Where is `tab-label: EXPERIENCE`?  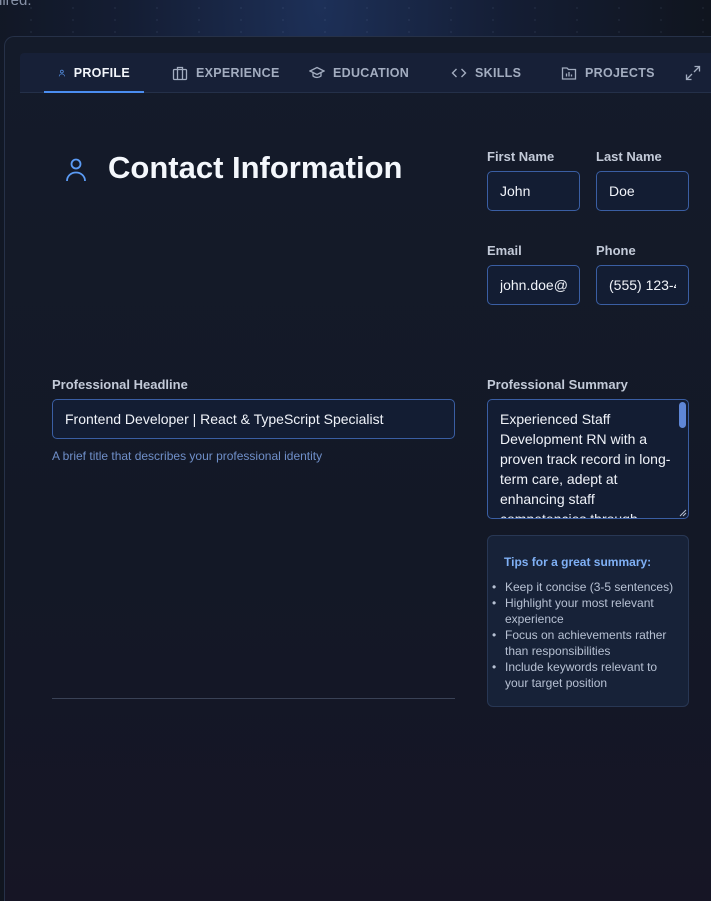
tab-label: EXPERIENCE is located at coordinates (238, 72).